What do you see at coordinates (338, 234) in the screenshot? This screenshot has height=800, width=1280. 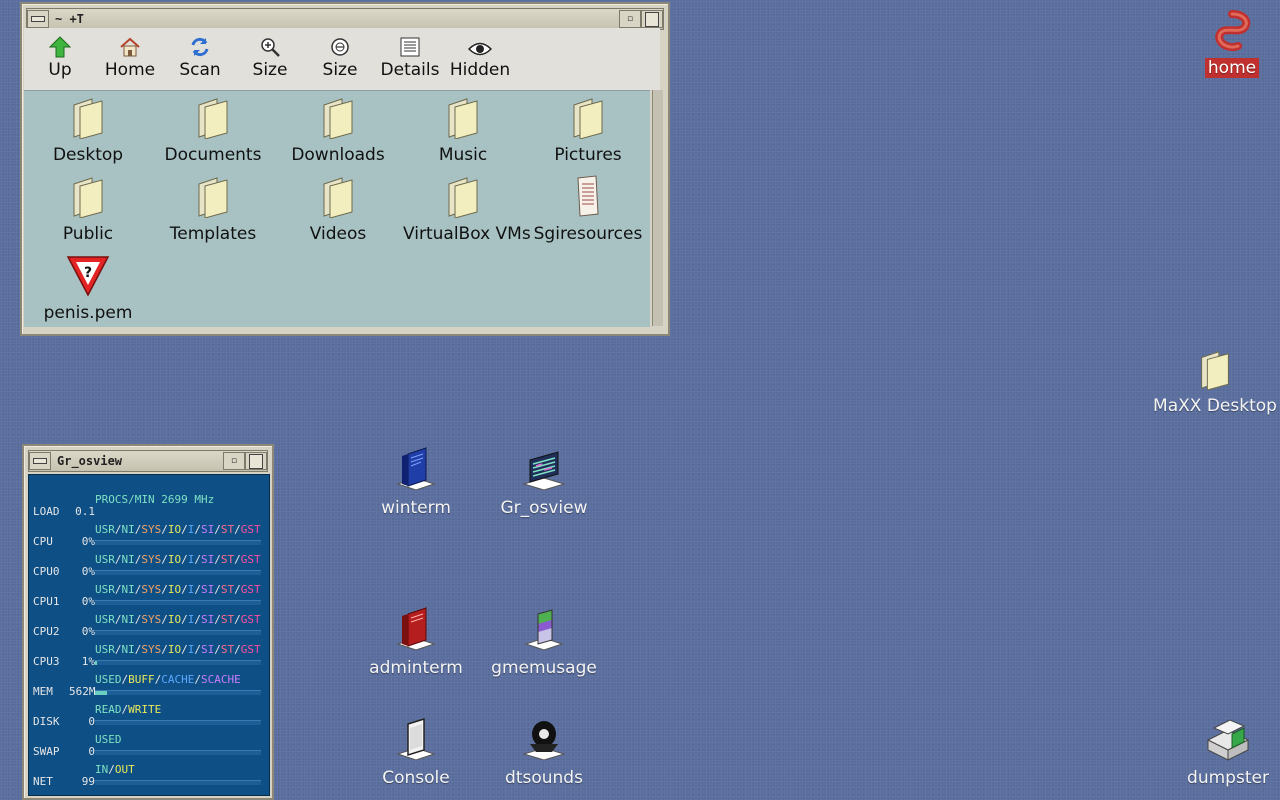 I see `folder-videos-label: Videos` at bounding box center [338, 234].